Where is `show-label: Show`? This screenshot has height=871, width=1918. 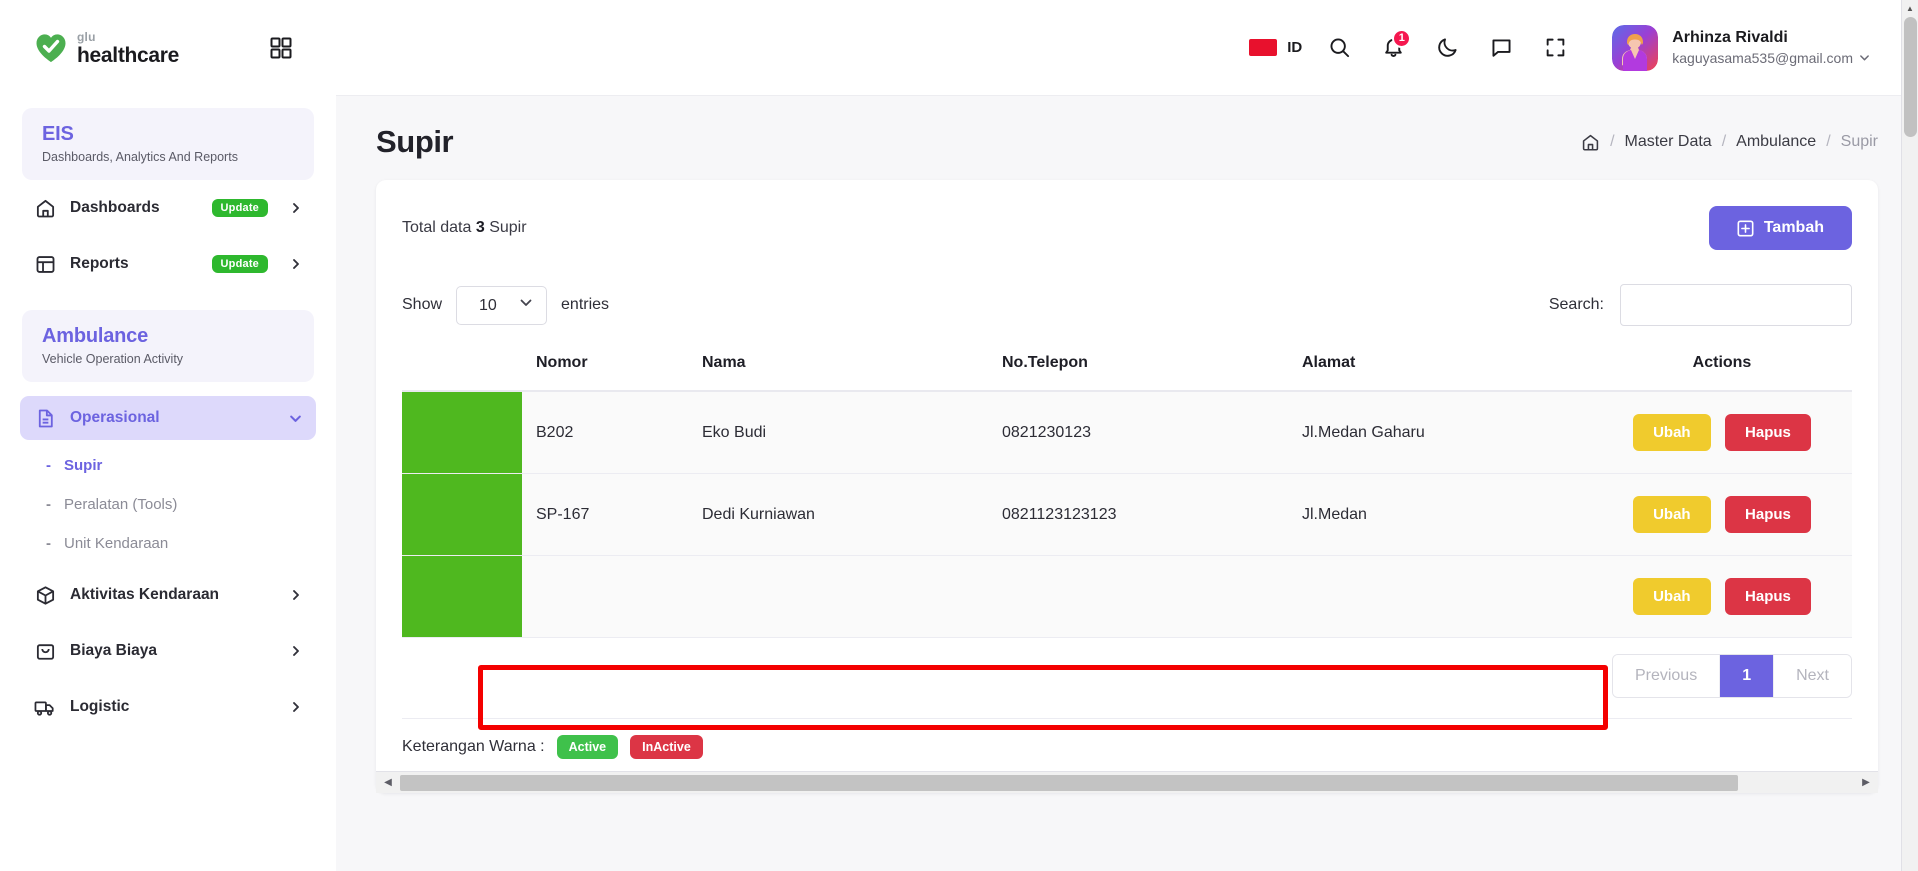
show-label: Show is located at coordinates (422, 304).